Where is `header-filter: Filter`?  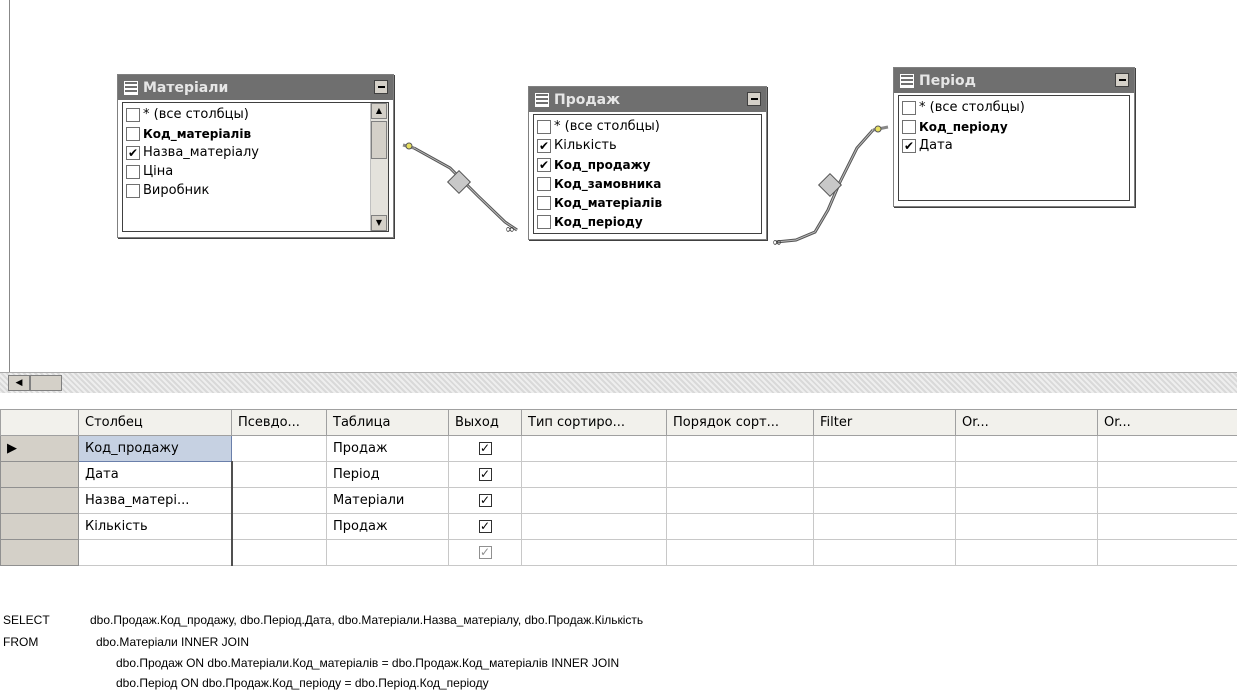 header-filter: Filter is located at coordinates (884, 422).